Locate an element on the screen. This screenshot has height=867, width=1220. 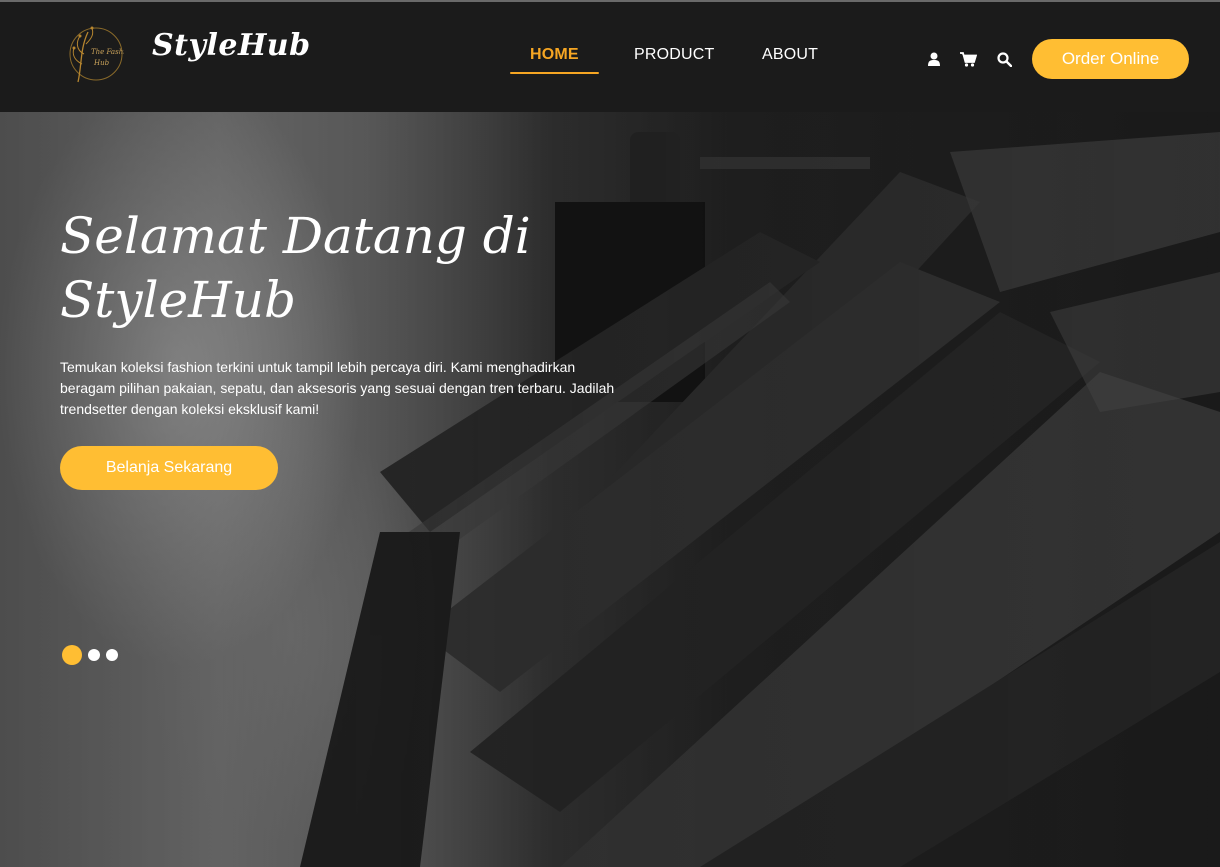
nav-about: ABOUT is located at coordinates (790, 55).